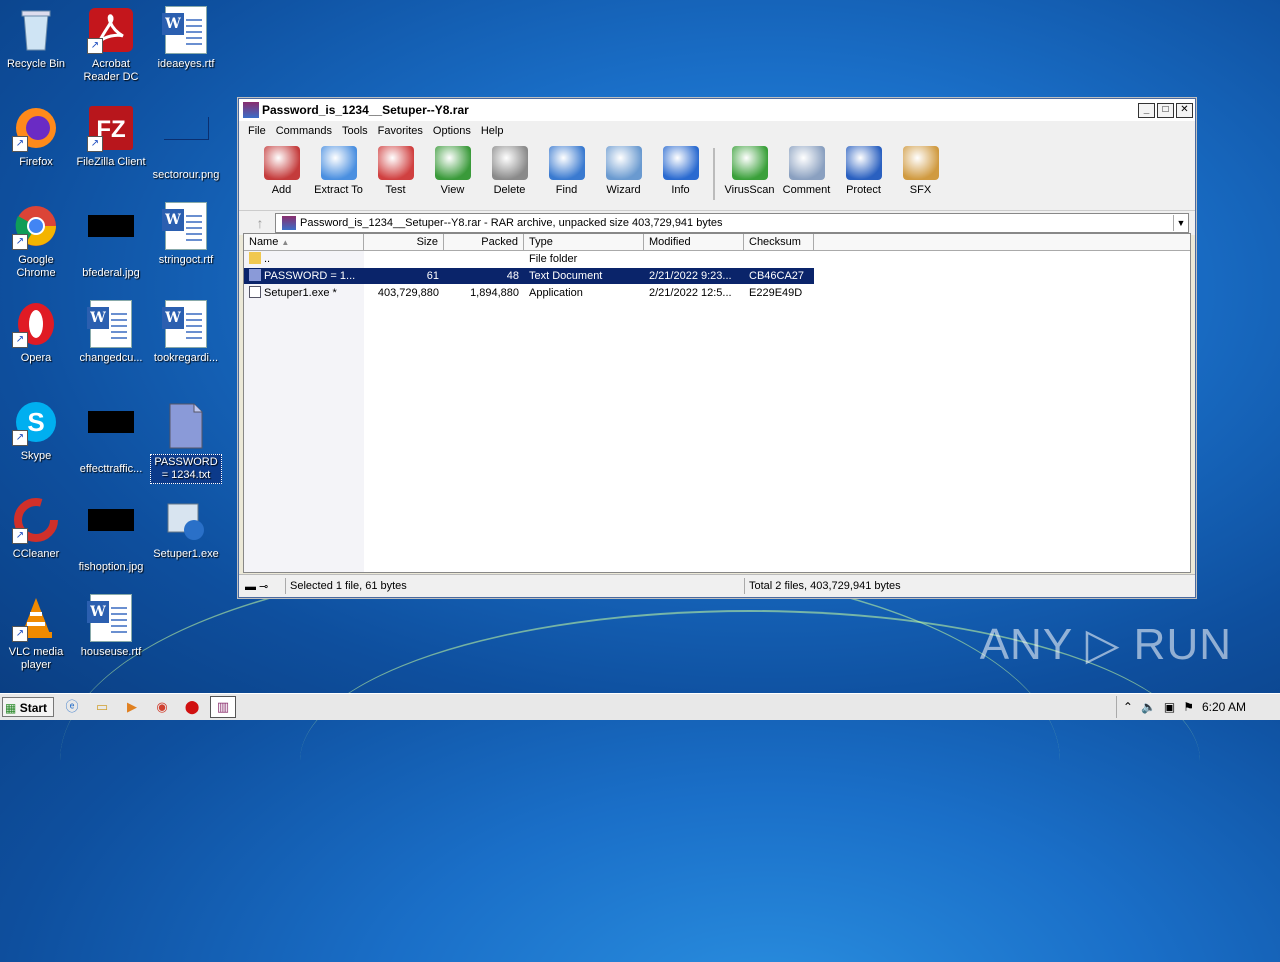 The width and height of the screenshot is (1280, 962). Describe the element at coordinates (36, 136) in the screenshot. I see `desktop-icon-firefox: ↗ Firefox` at that location.